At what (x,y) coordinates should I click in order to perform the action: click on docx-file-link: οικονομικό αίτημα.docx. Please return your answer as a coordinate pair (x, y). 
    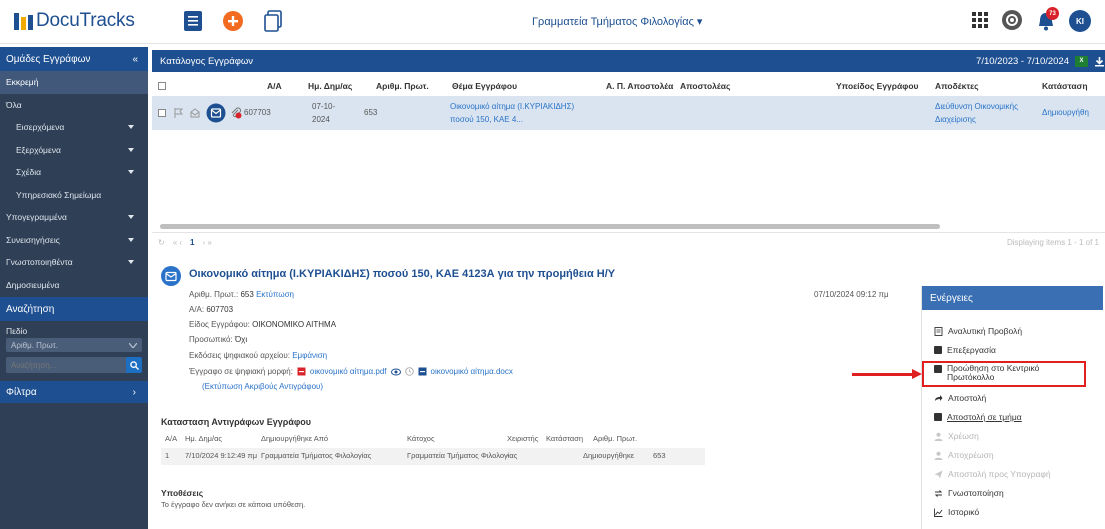
    Looking at the image, I should click on (472, 371).